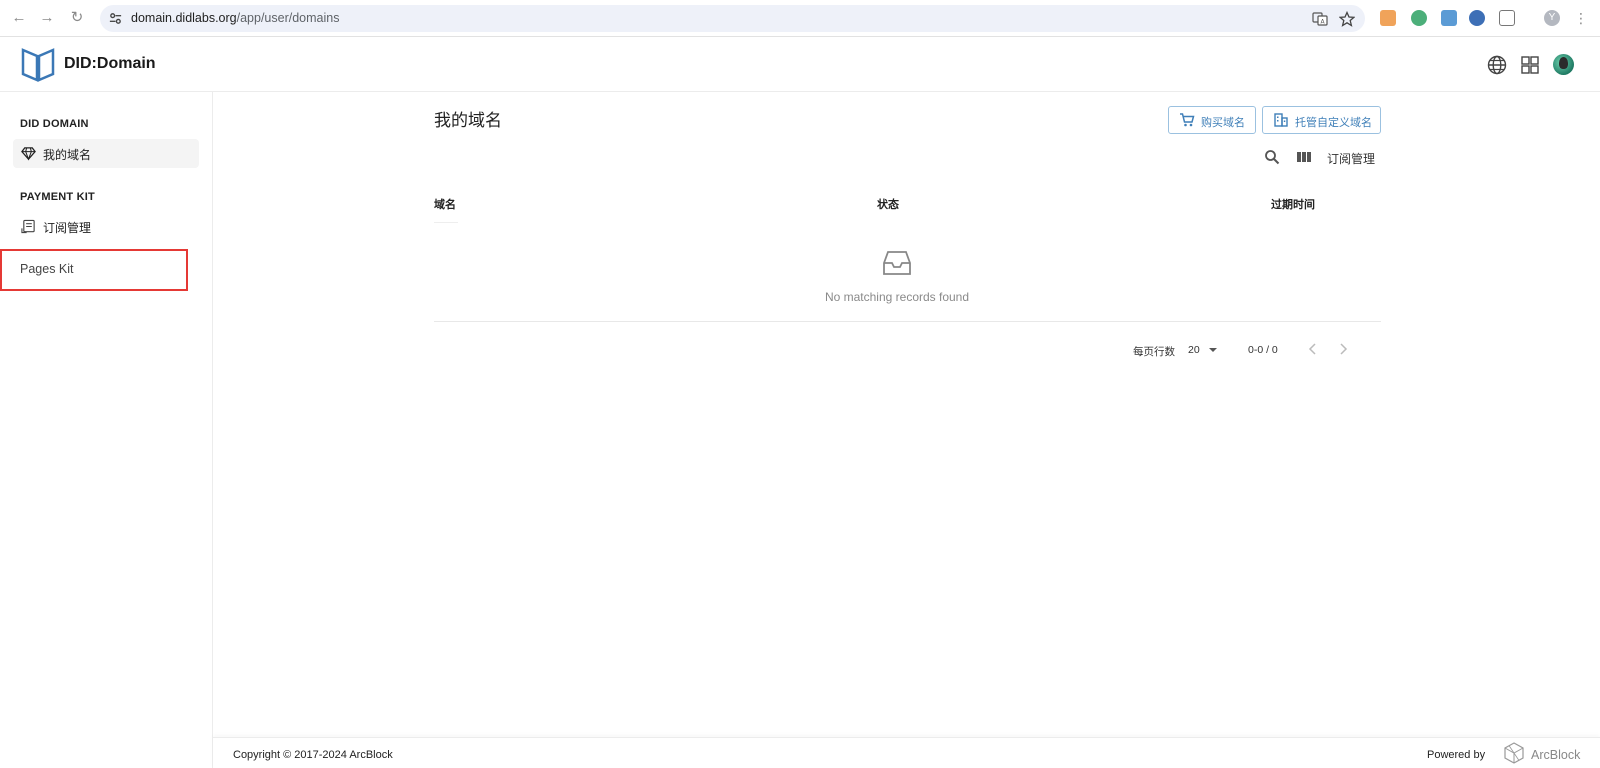 The image size is (1600, 768). What do you see at coordinates (1304, 157) in the screenshot?
I see `columns-icon` at bounding box center [1304, 157].